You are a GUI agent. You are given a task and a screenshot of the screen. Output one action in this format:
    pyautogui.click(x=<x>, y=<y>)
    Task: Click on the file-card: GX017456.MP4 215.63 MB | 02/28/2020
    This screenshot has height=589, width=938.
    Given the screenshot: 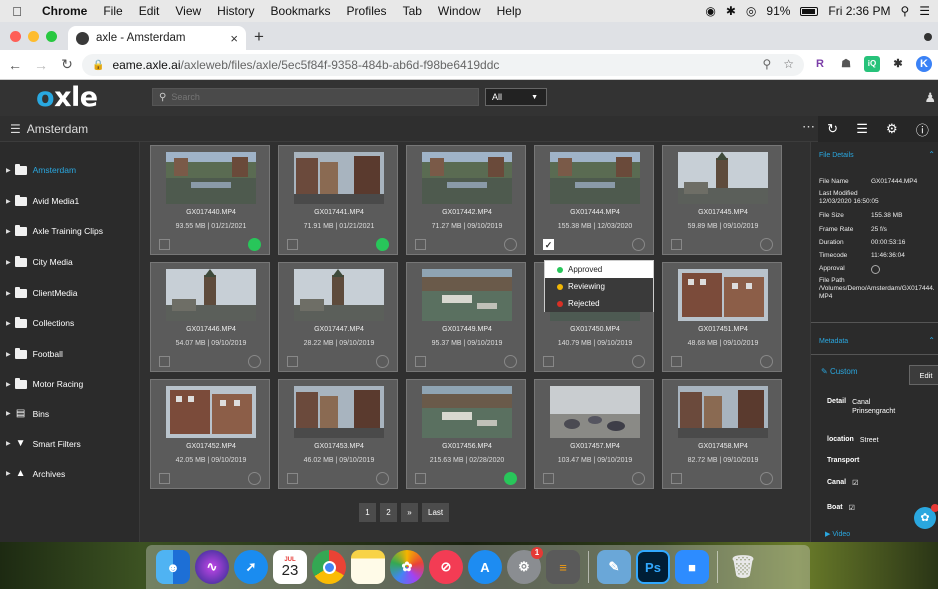 What is the action you would take?
    pyautogui.click(x=466, y=434)
    